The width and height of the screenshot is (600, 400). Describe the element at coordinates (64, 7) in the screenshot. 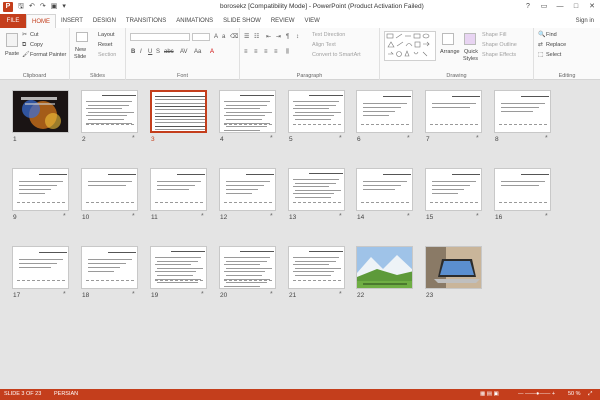

I see `customize-qat-icon: ▾` at that location.